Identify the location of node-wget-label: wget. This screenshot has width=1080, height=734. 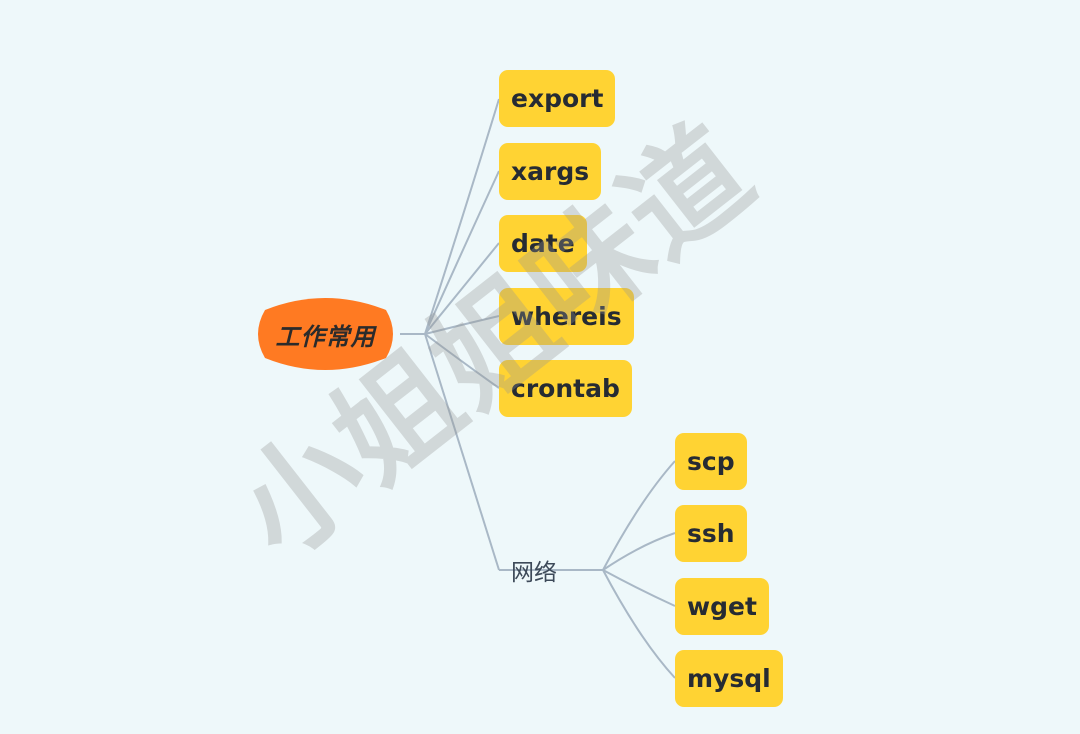
(722, 606).